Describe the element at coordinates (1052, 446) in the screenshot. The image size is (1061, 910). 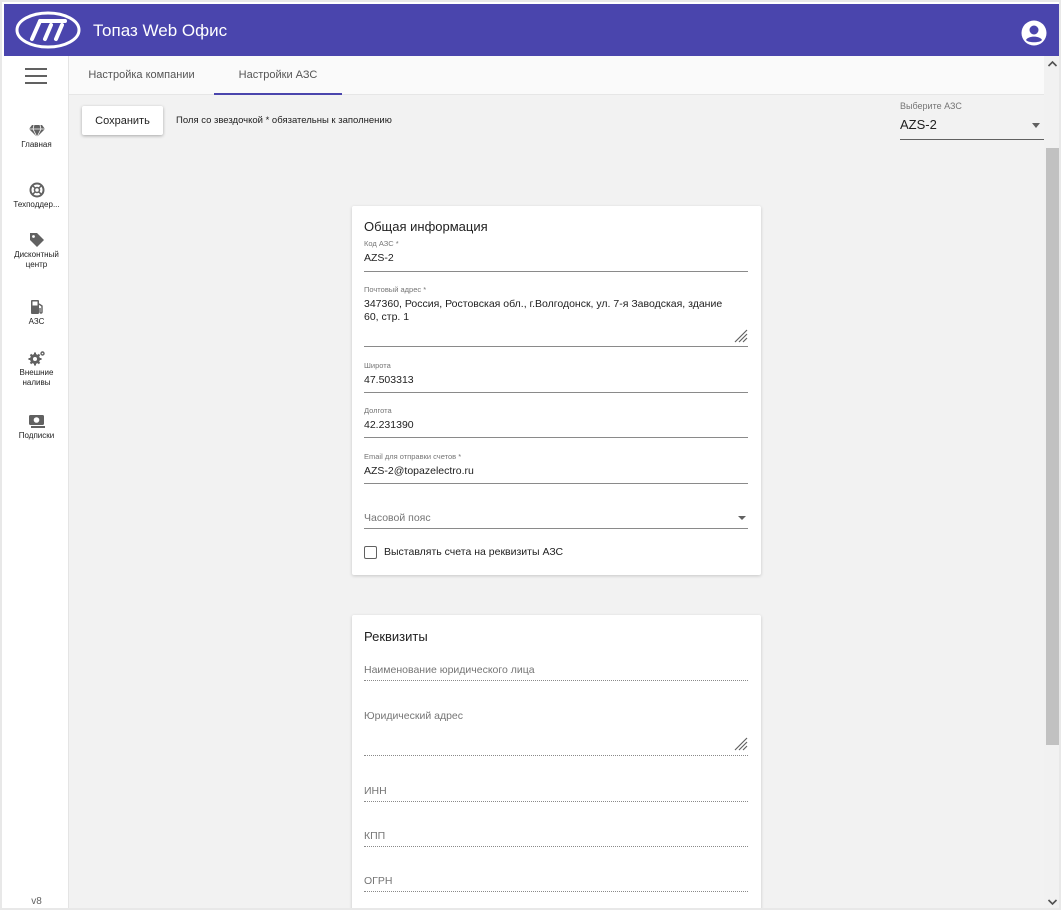
I see `scrollbar-thumb` at that location.